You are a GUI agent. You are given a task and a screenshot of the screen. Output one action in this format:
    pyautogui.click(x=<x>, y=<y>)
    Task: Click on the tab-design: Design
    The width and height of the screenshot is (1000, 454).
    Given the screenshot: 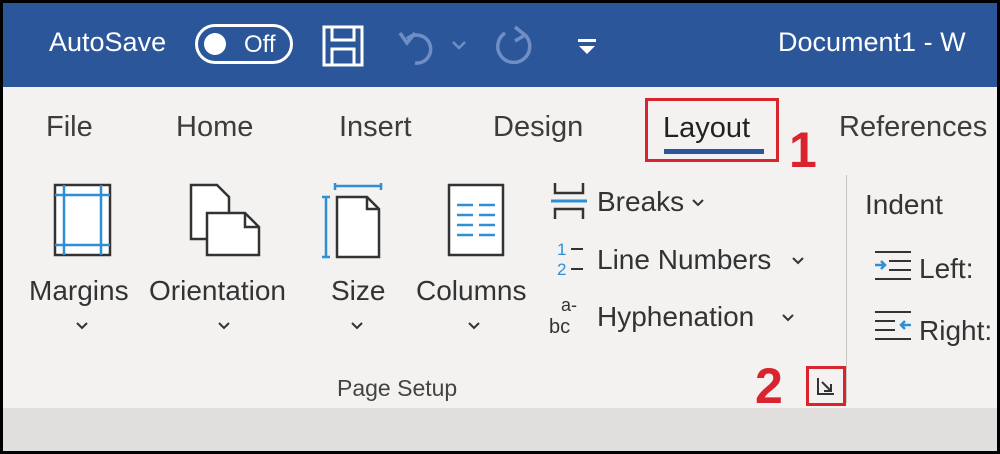 What is the action you would take?
    pyautogui.click(x=538, y=127)
    